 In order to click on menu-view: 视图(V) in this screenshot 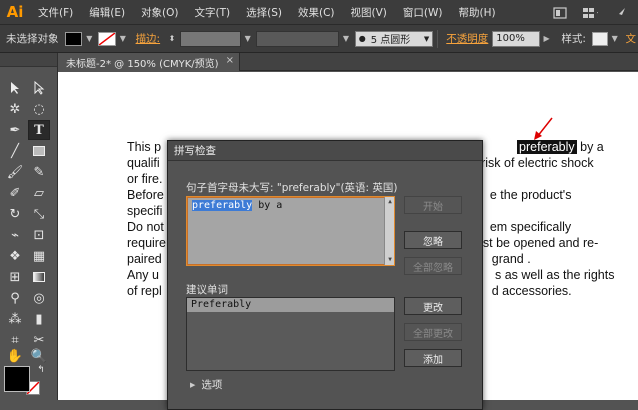, I will do `click(369, 12)`.